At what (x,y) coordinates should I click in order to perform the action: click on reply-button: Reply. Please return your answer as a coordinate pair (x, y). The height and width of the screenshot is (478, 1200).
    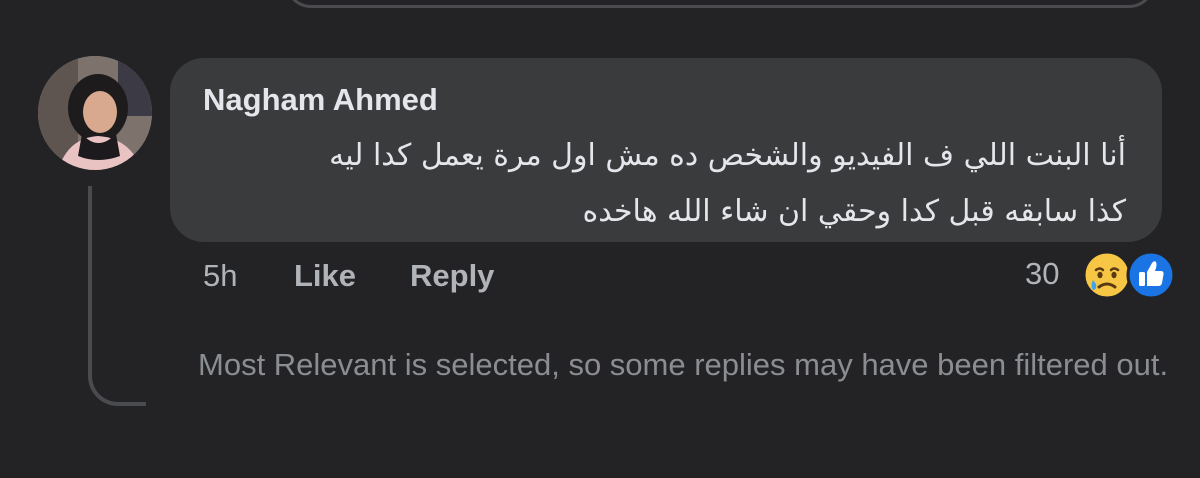
    Looking at the image, I should click on (452, 276).